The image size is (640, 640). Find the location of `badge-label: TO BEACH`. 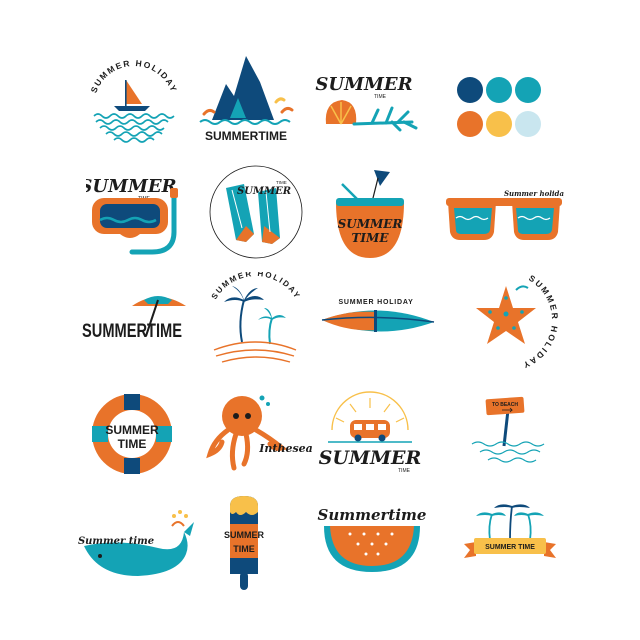

badge-label: TO BEACH is located at coordinates (505, 405).